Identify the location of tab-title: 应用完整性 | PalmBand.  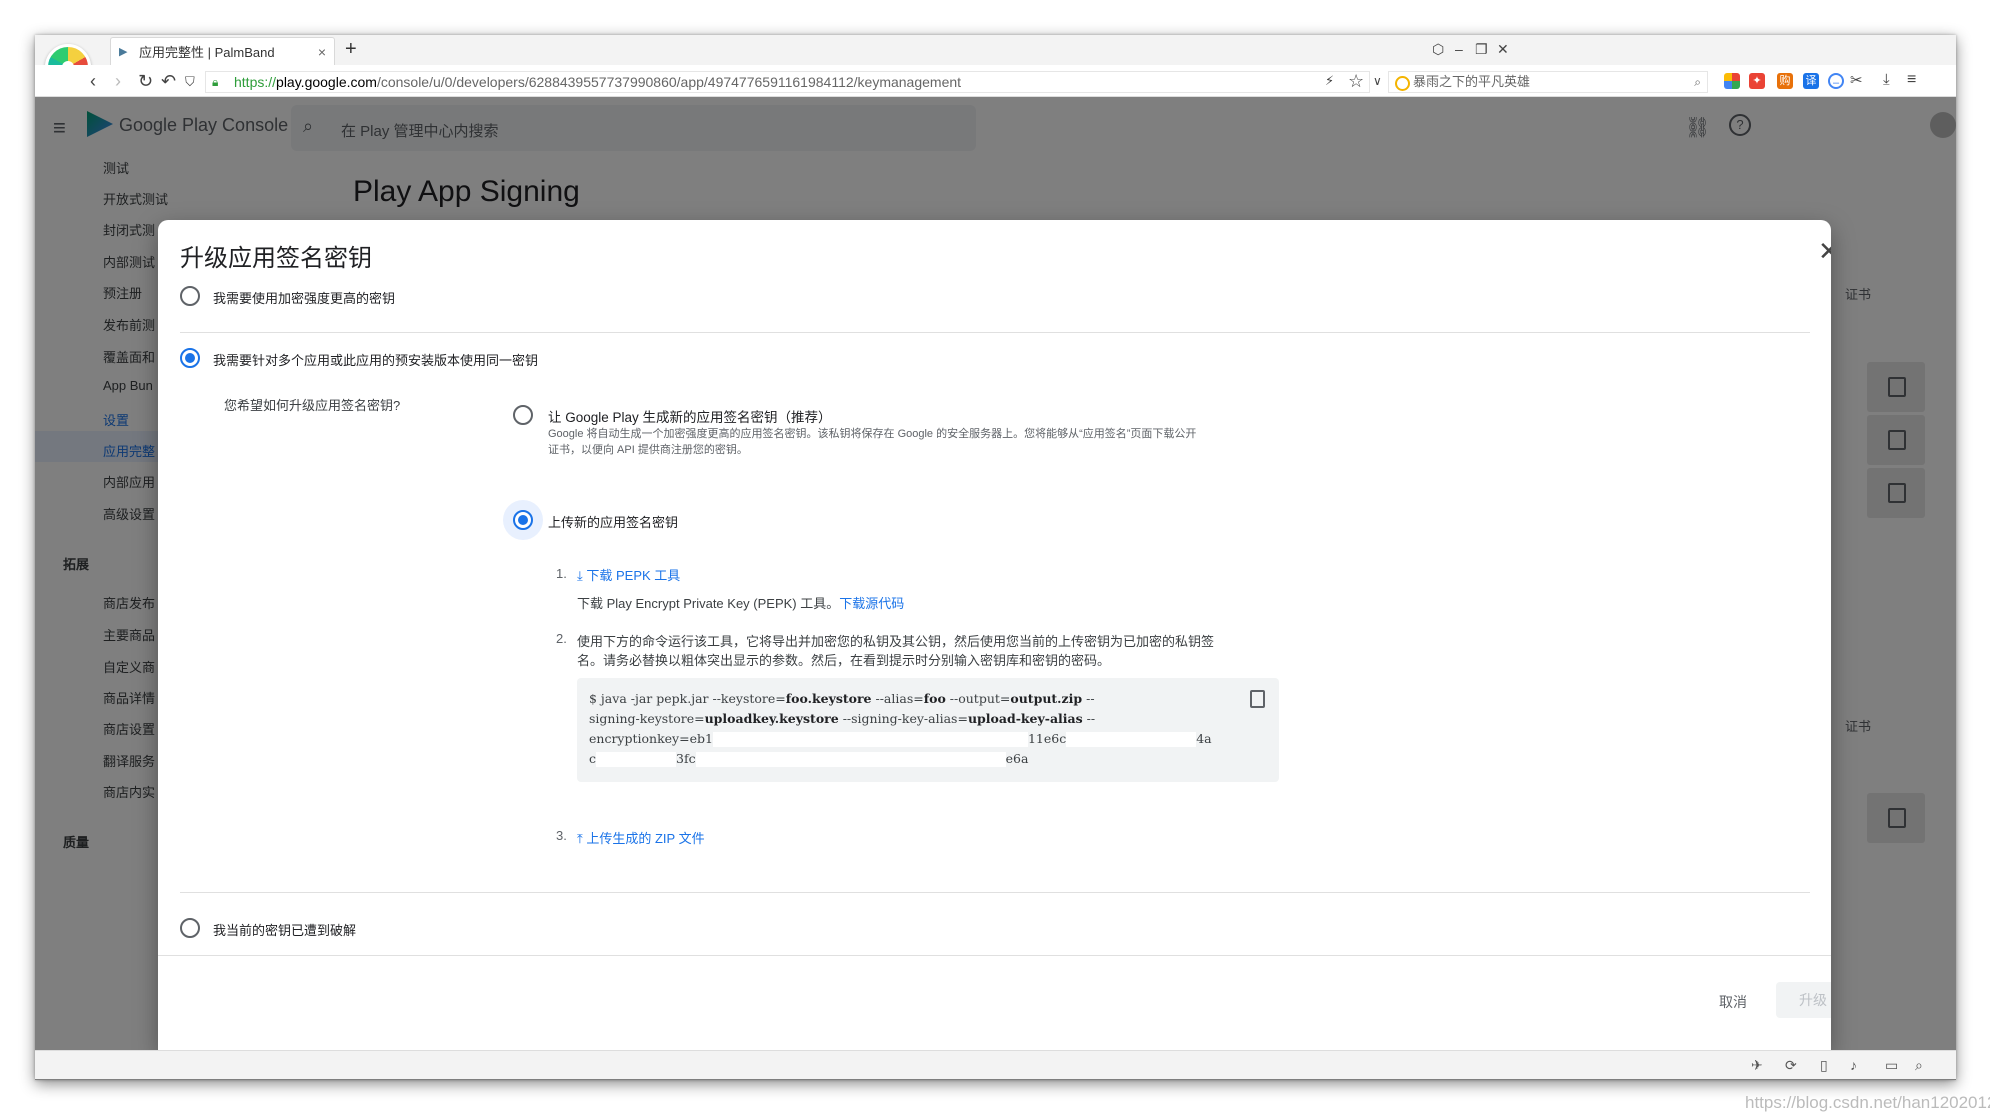
(207, 52).